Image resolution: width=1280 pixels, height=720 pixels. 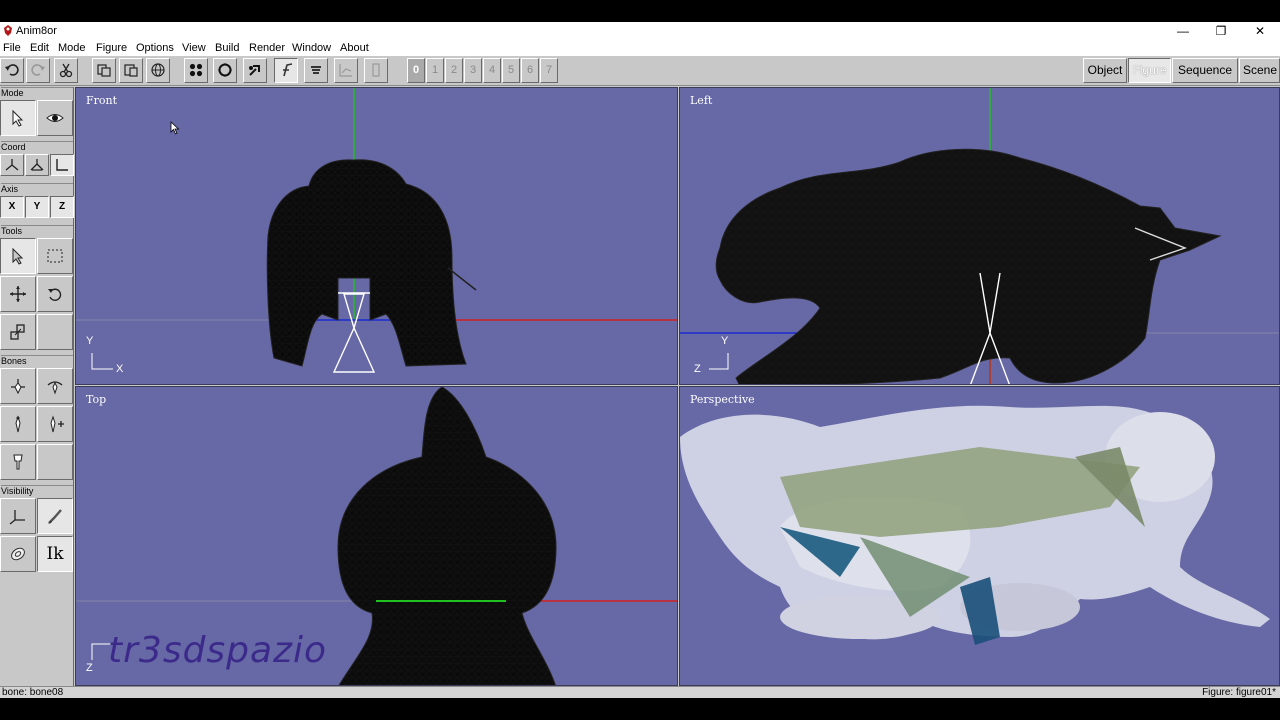 I want to click on show-axes-button, so click(x=18, y=516).